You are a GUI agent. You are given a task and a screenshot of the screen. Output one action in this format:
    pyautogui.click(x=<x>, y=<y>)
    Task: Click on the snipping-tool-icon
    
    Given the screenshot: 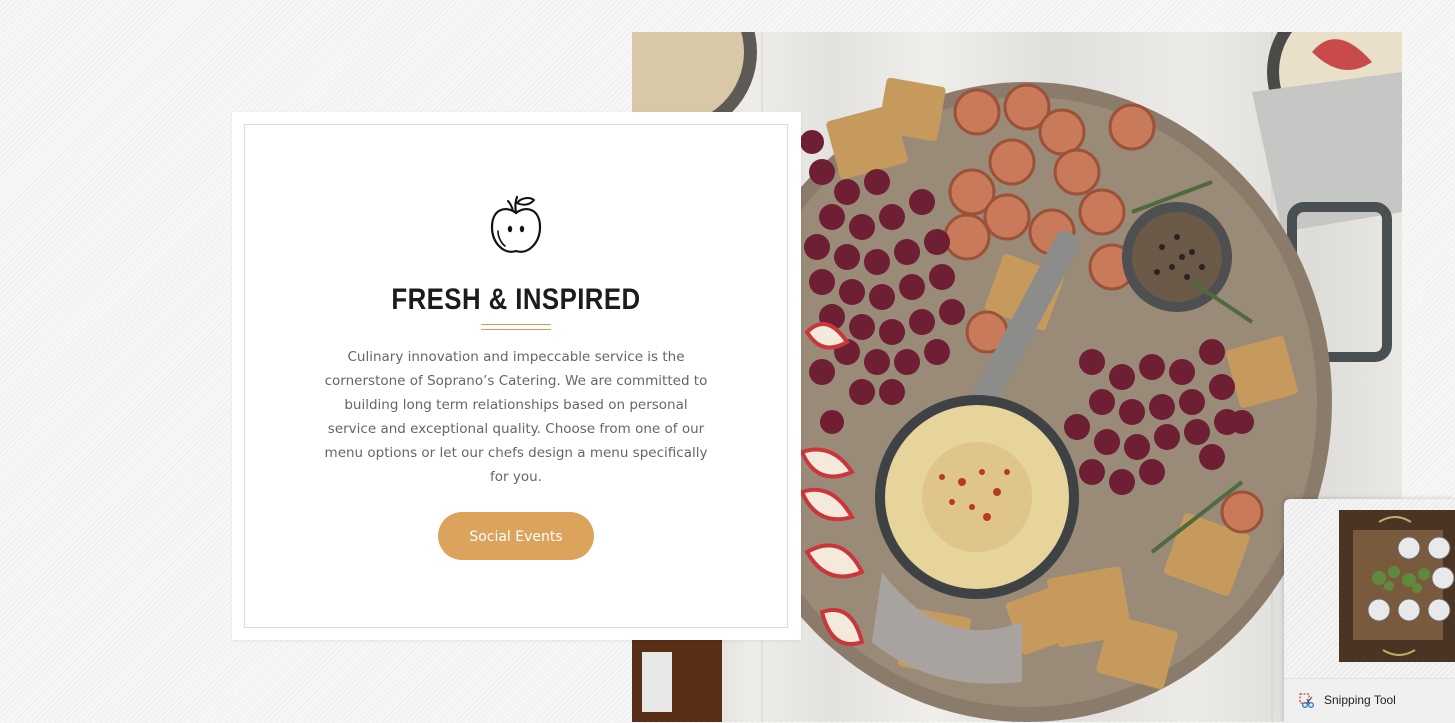 What is the action you would take?
    pyautogui.click(x=1306, y=700)
    